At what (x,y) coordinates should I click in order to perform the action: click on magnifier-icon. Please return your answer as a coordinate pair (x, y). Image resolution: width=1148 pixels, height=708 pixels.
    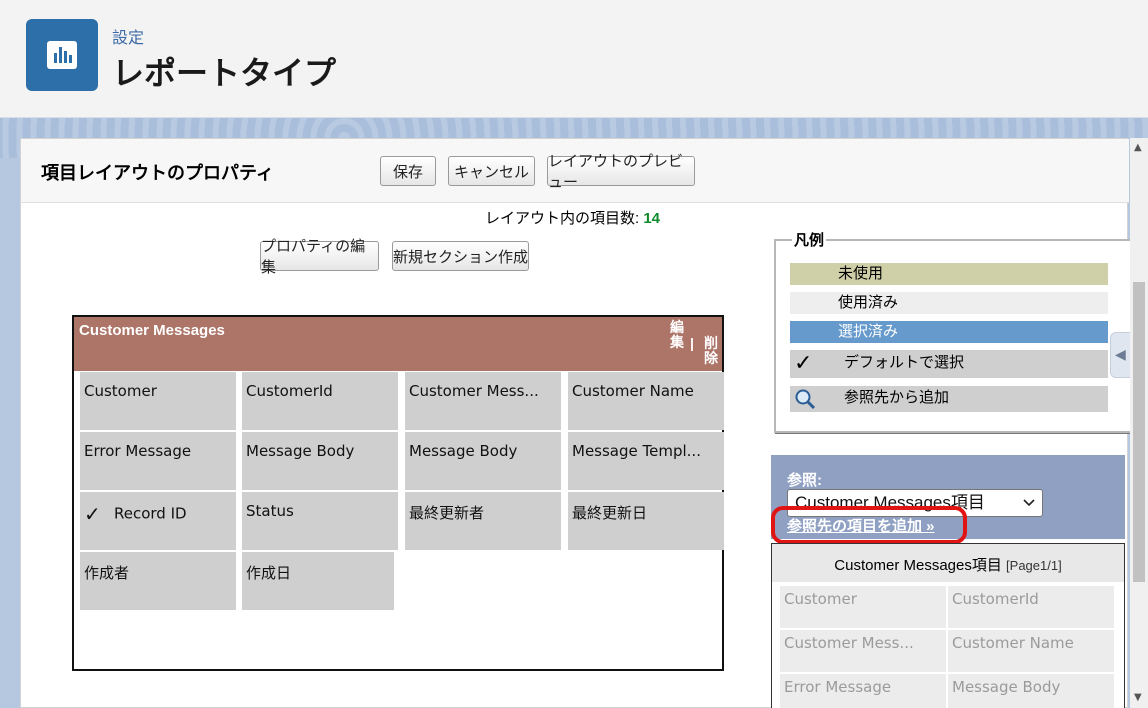
    Looking at the image, I should click on (805, 403).